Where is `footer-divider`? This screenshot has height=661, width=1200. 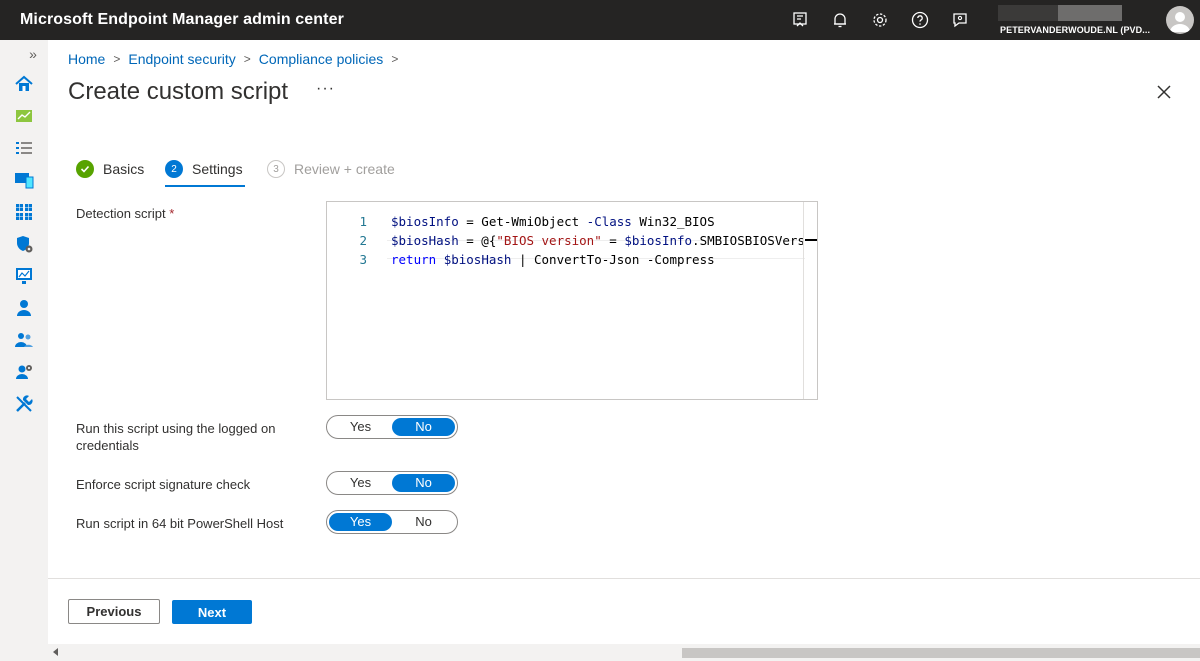
footer-divider is located at coordinates (624, 578).